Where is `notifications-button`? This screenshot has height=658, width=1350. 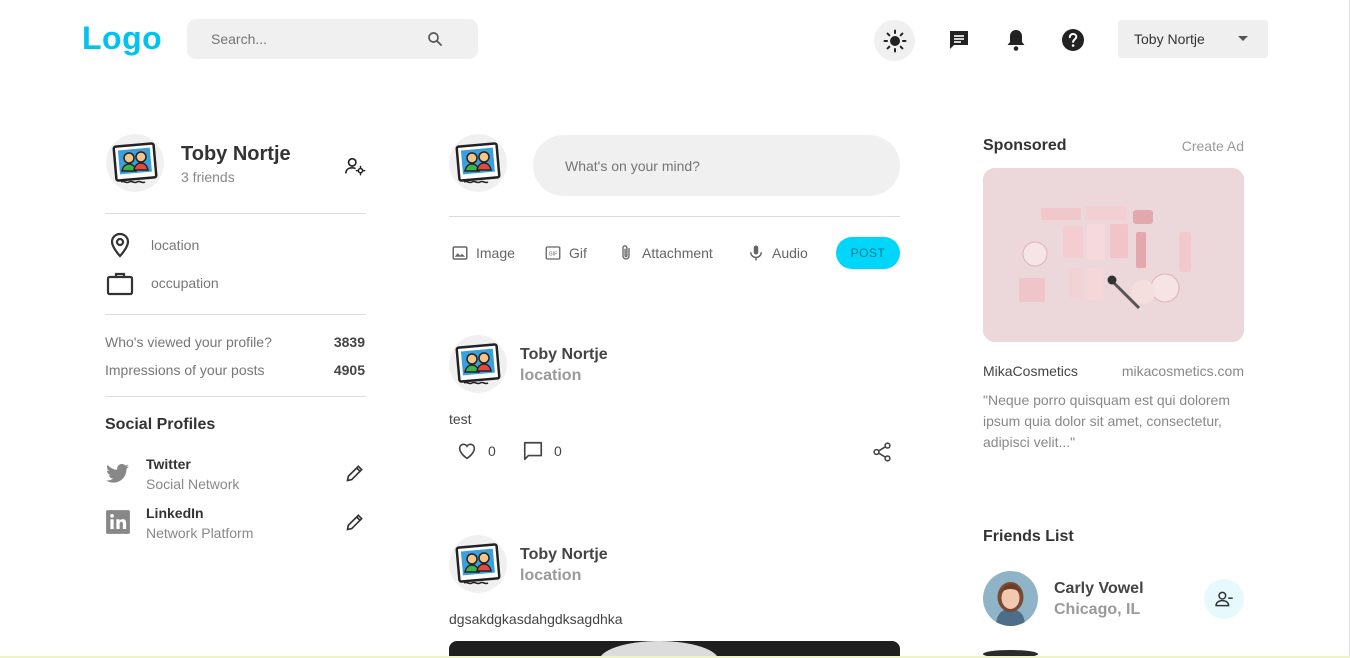 notifications-button is located at coordinates (1016, 40).